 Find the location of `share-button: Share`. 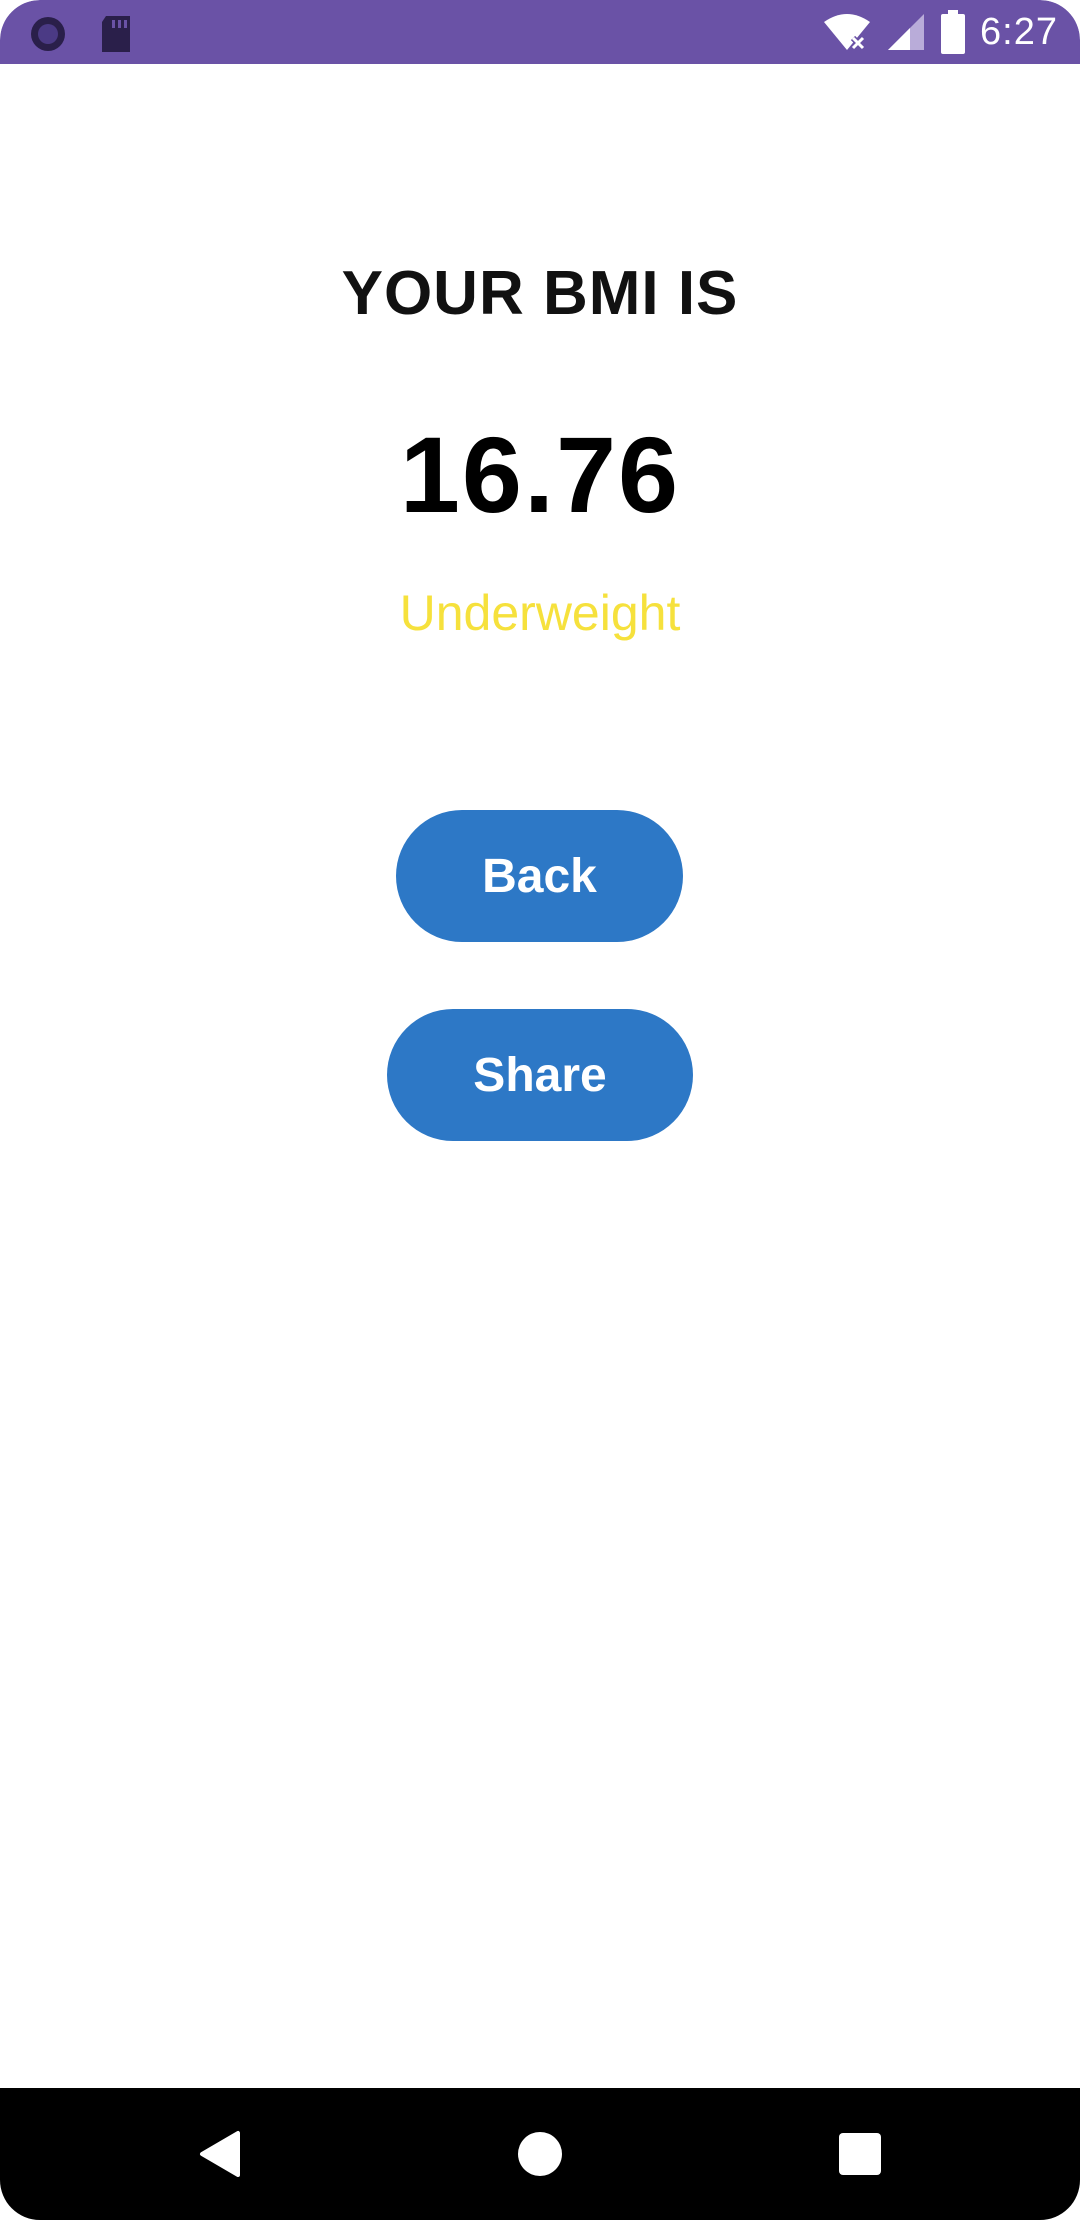

share-button: Share is located at coordinates (540, 1075).